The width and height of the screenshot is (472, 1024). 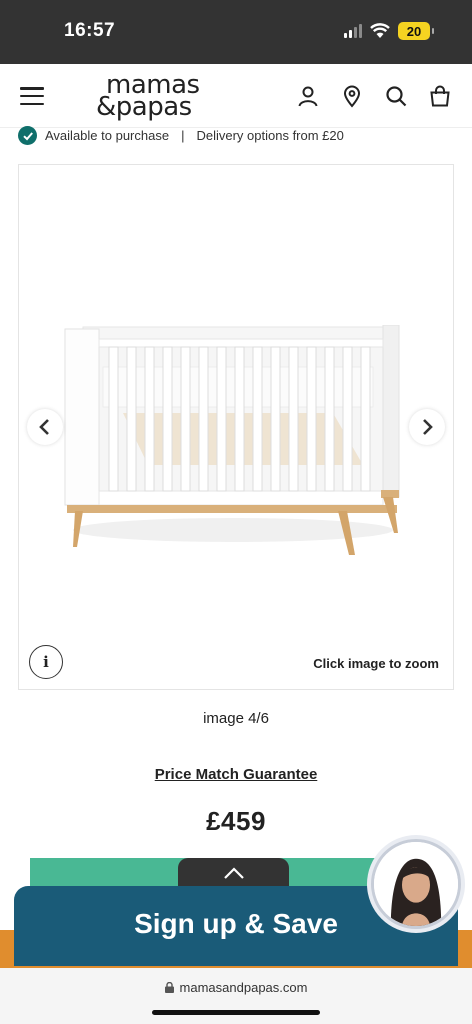 What do you see at coordinates (27, 135) in the screenshot?
I see `check-icon` at bounding box center [27, 135].